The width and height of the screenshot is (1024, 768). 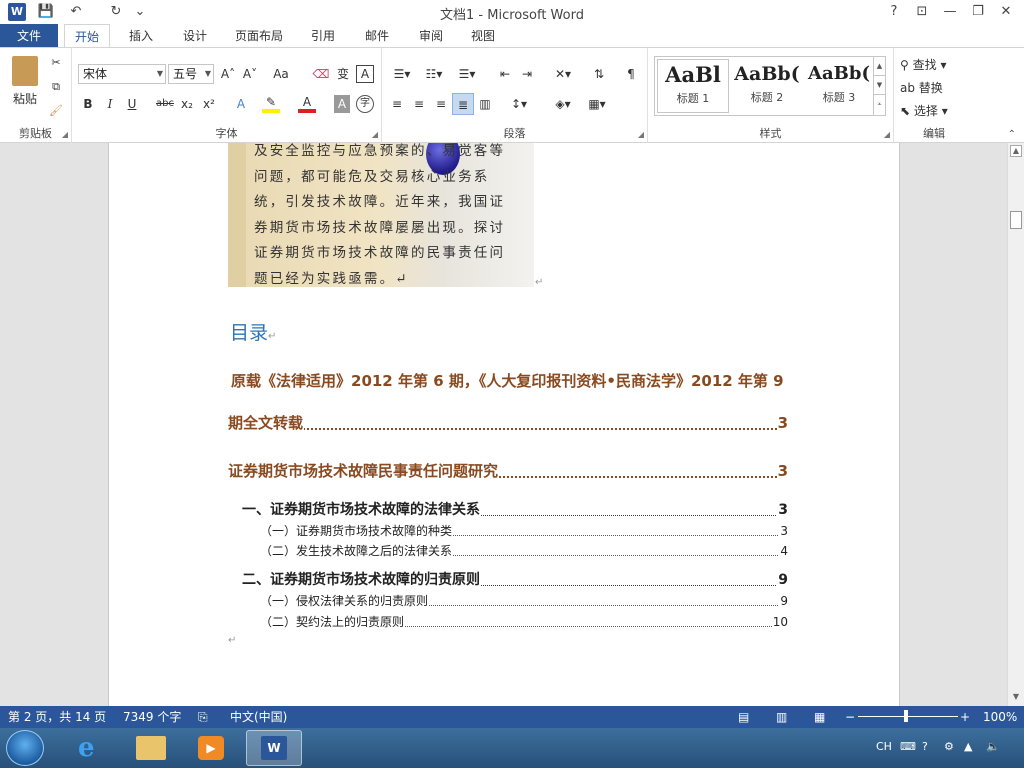 I want to click on enclose-characters-icon: 字, so click(x=365, y=104).